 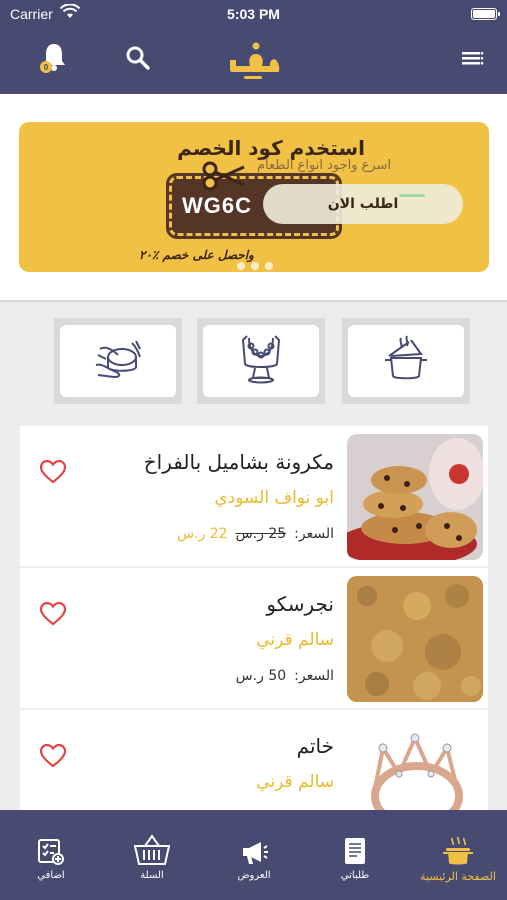 I want to click on basket-icon, so click(x=152, y=849).